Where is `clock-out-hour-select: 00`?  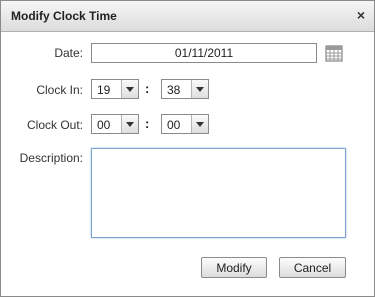
clock-out-hour-select: 00 is located at coordinates (115, 124).